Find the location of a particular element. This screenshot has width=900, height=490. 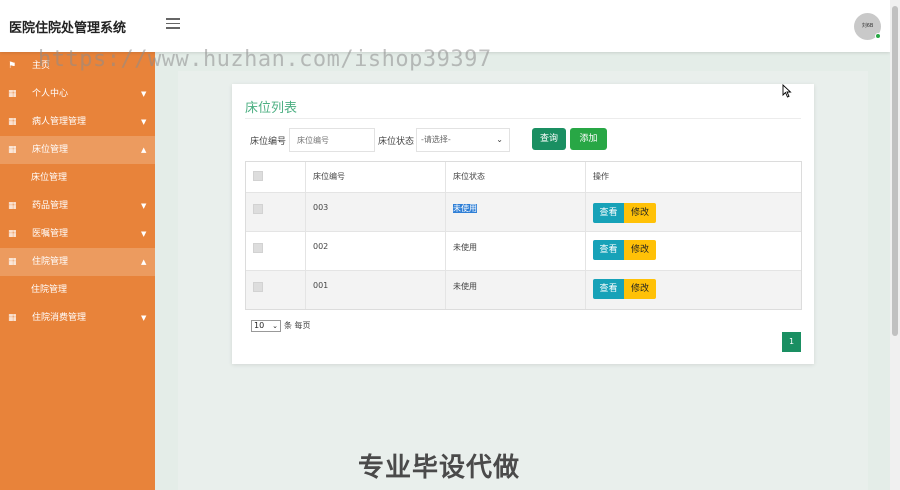

table-header-row: 床位编号 床位状态 操作 is located at coordinates (523, 177).